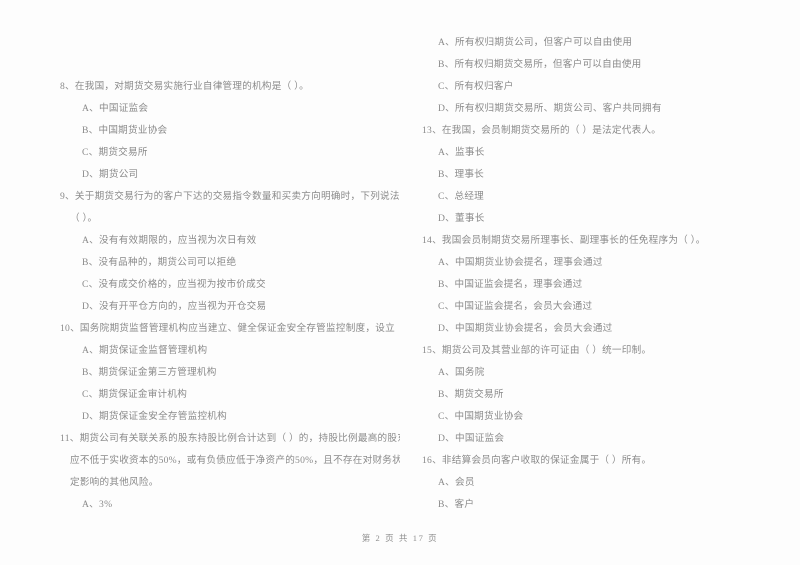 The height and width of the screenshot is (565, 800). I want to click on option-item: C、中国期货业协会, so click(481, 416).